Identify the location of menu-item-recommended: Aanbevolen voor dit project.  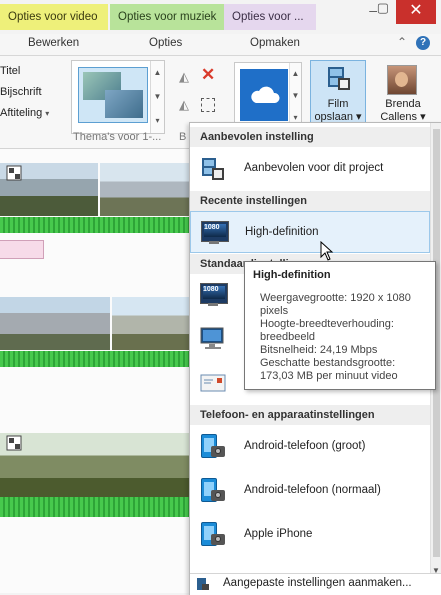
(310, 169).